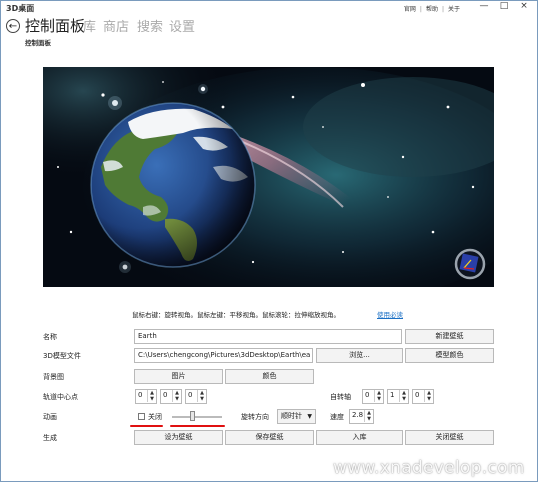 The height and width of the screenshot is (484, 540). I want to click on name-field: Earth, so click(268, 336).